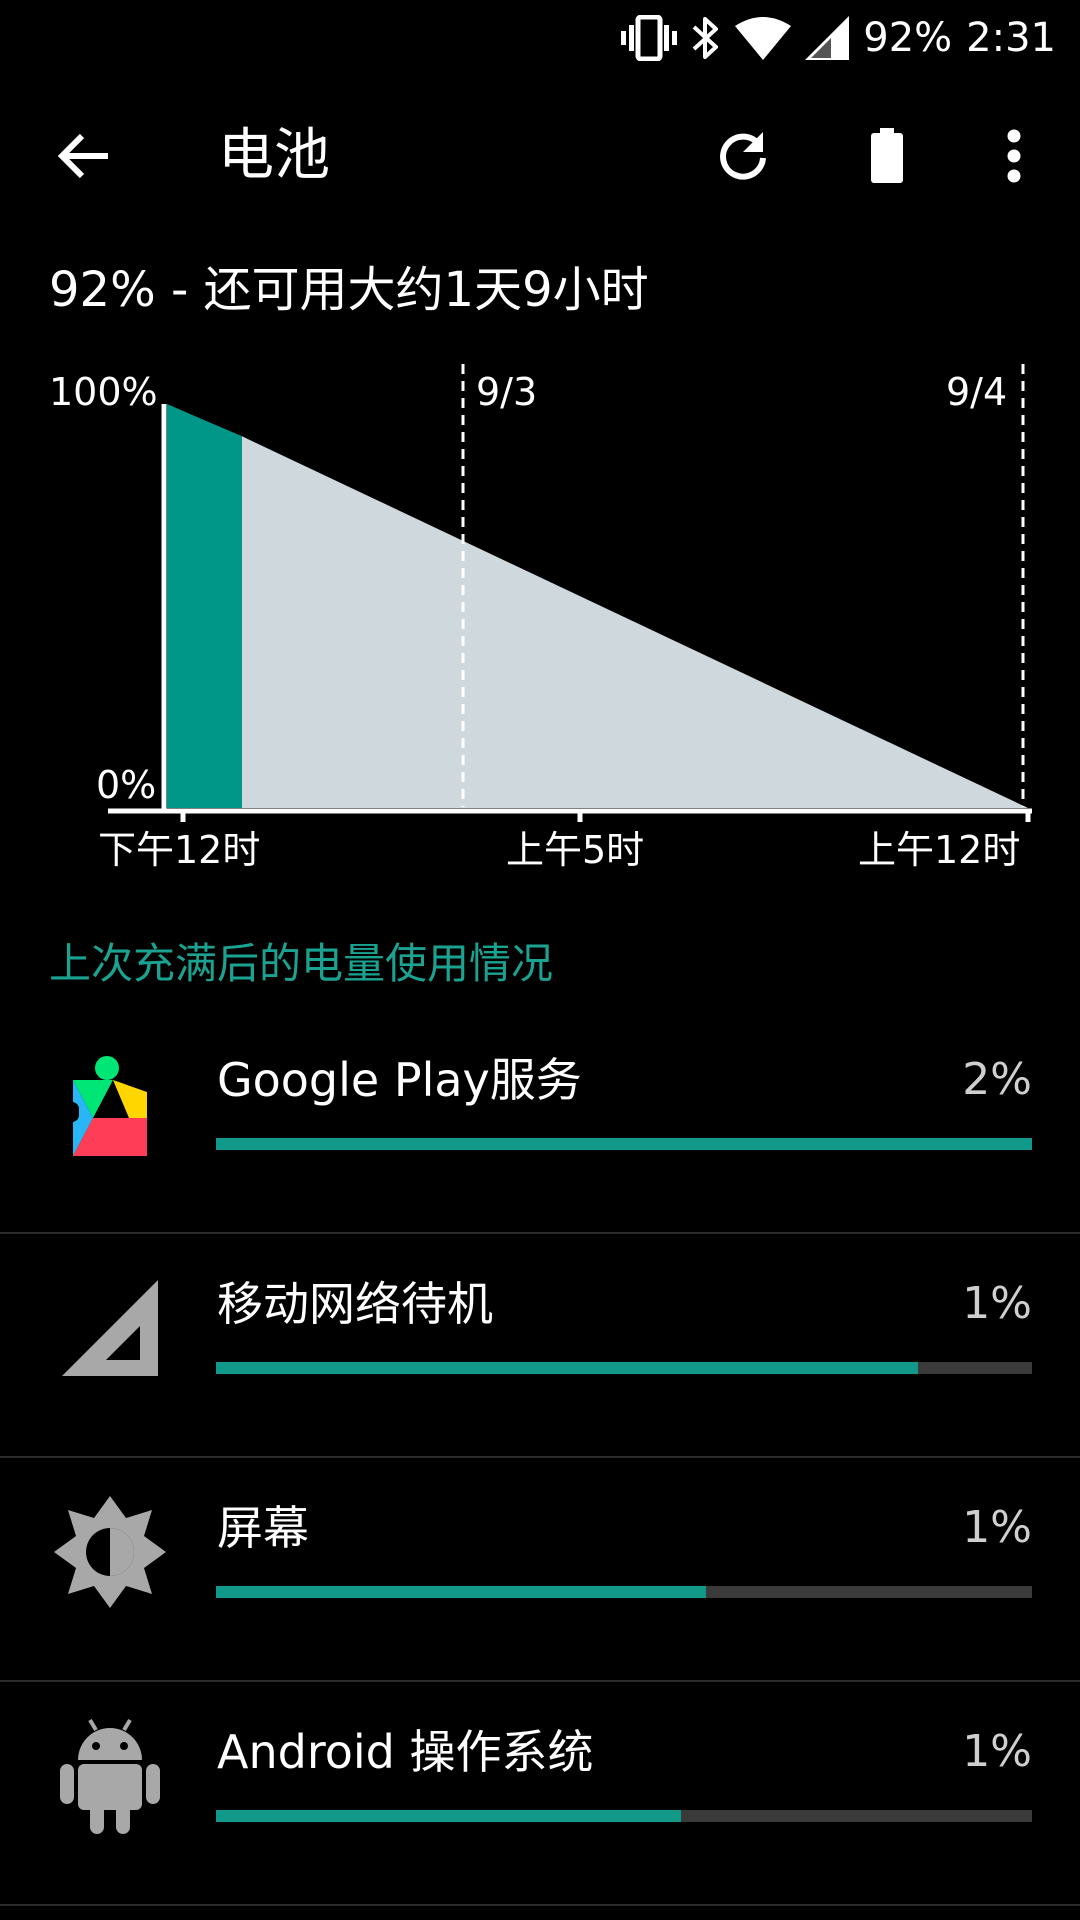 The image size is (1080, 1920). I want to click on usage-item-name: 屏幕, so click(263, 1528).